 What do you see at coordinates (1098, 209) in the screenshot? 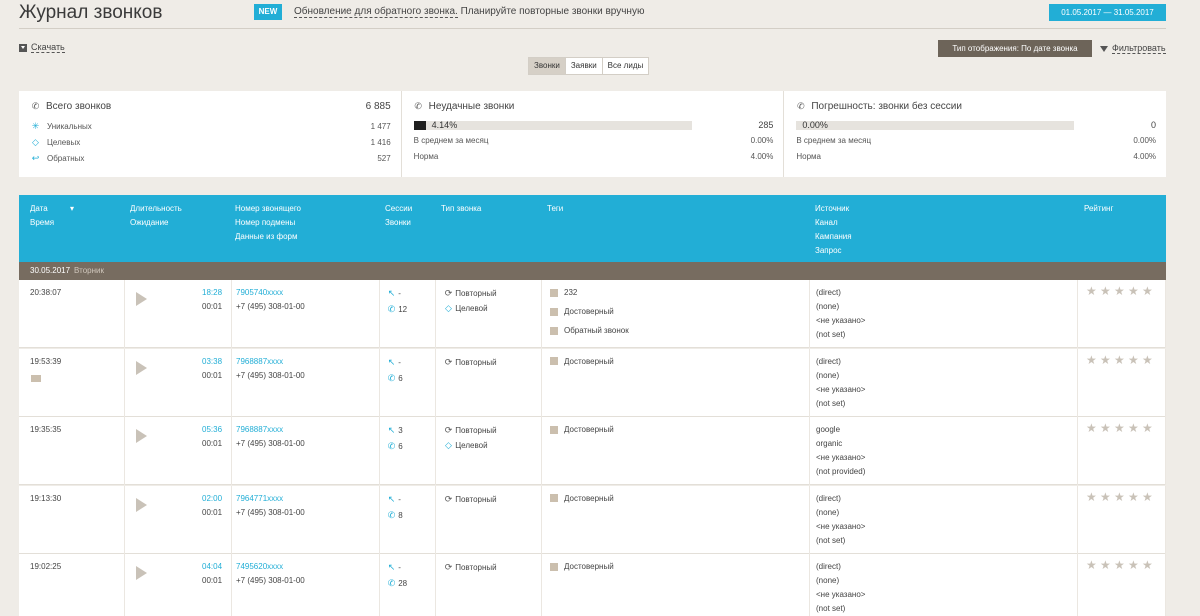
I see `col-rating: Рейтинг` at bounding box center [1098, 209].